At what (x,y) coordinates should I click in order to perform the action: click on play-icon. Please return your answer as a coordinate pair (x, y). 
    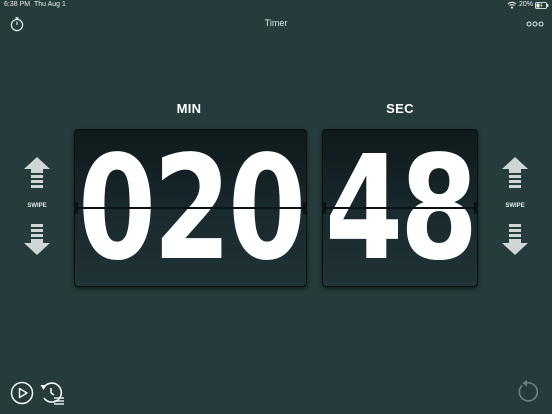
    Looking at the image, I should click on (22, 393).